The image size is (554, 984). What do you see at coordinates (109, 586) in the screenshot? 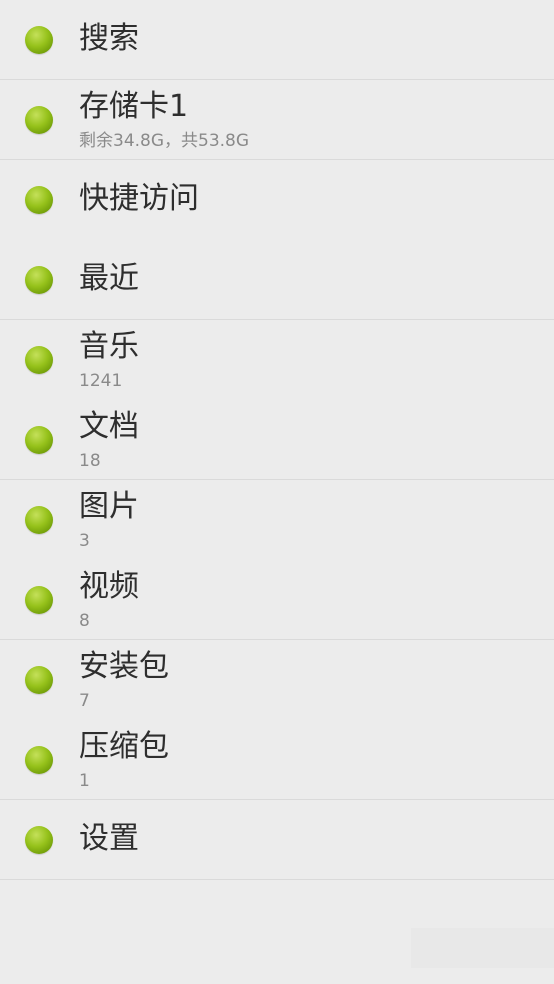
I see `menu-item-label: 视频` at bounding box center [109, 586].